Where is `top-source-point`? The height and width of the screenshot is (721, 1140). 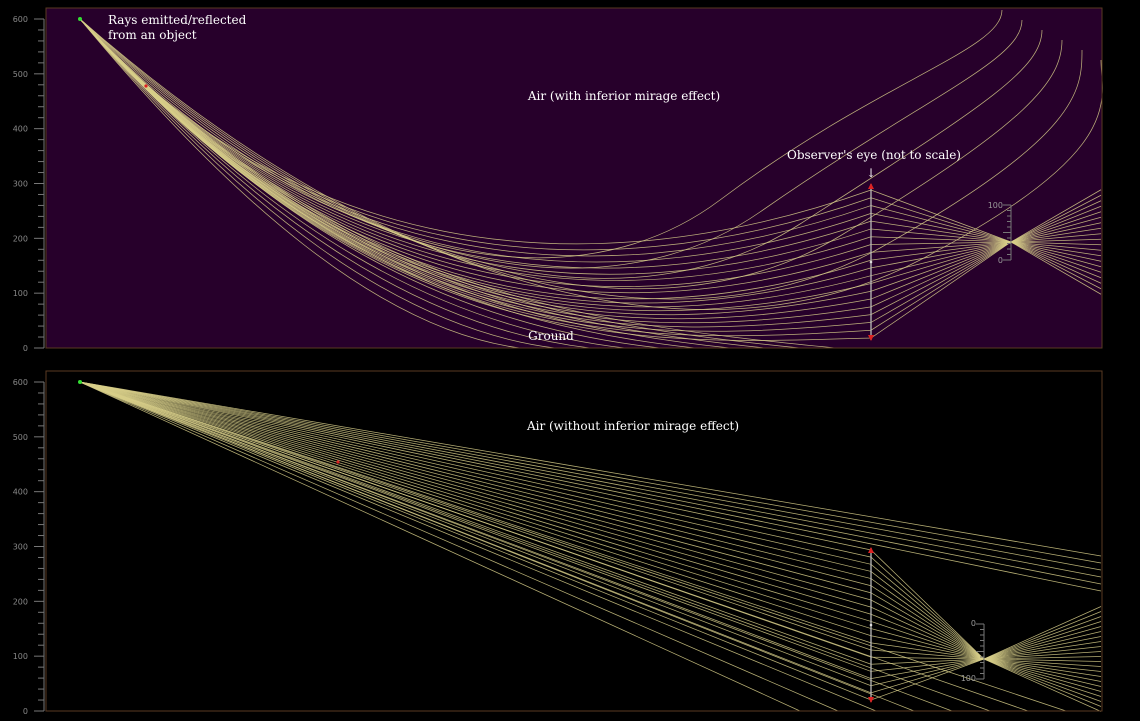 top-source-point is located at coordinates (80, 19).